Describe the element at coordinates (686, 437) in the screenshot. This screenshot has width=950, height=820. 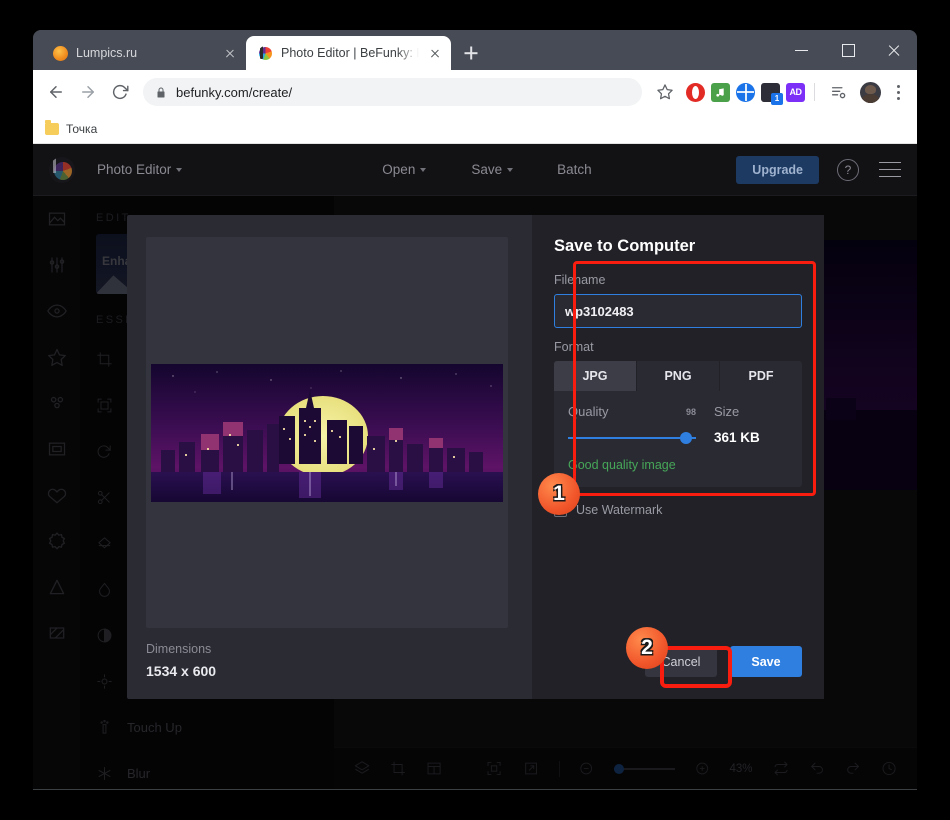
I see `quality-slider-handle` at that location.